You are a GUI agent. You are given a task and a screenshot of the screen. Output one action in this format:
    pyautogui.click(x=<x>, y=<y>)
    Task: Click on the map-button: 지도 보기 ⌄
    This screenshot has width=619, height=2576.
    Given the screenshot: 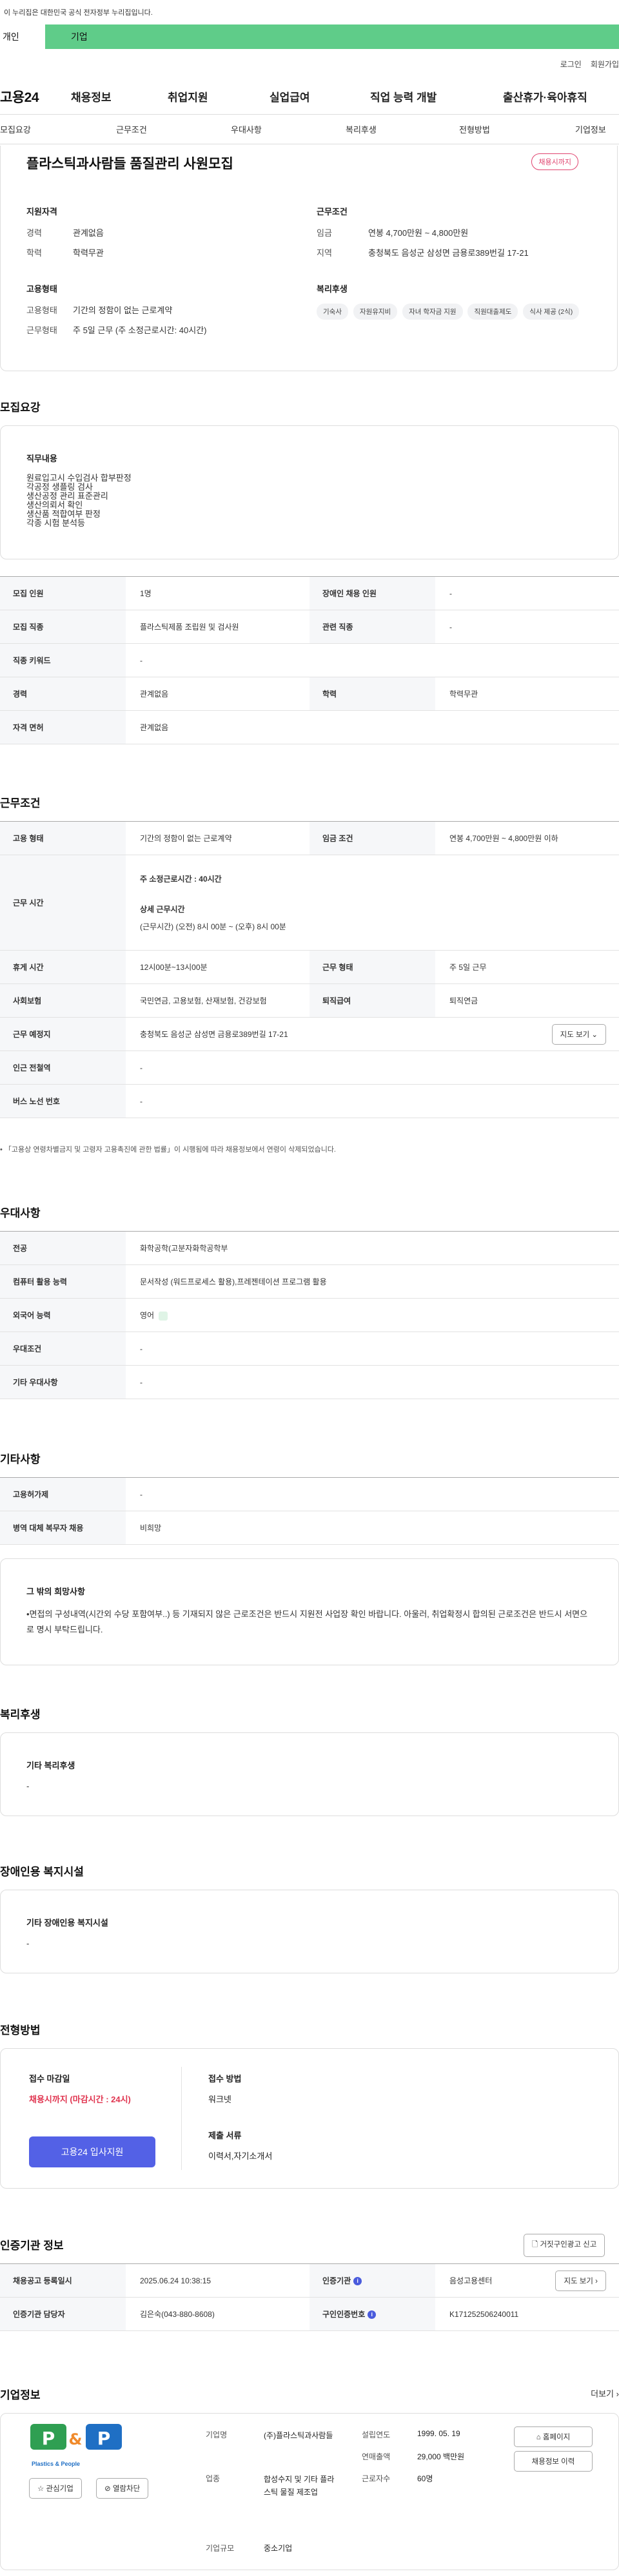 What is the action you would take?
    pyautogui.click(x=578, y=1034)
    